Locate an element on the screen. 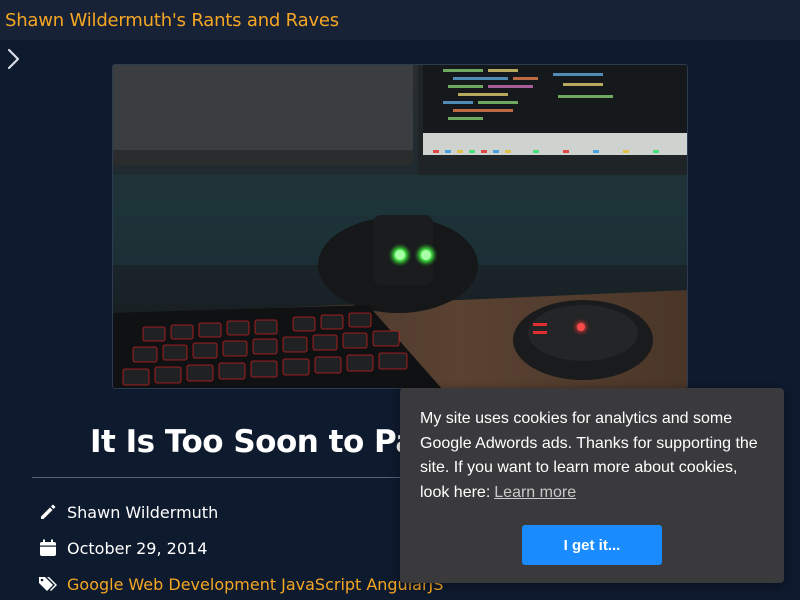  nav-toggle-button is located at coordinates (14, 59).